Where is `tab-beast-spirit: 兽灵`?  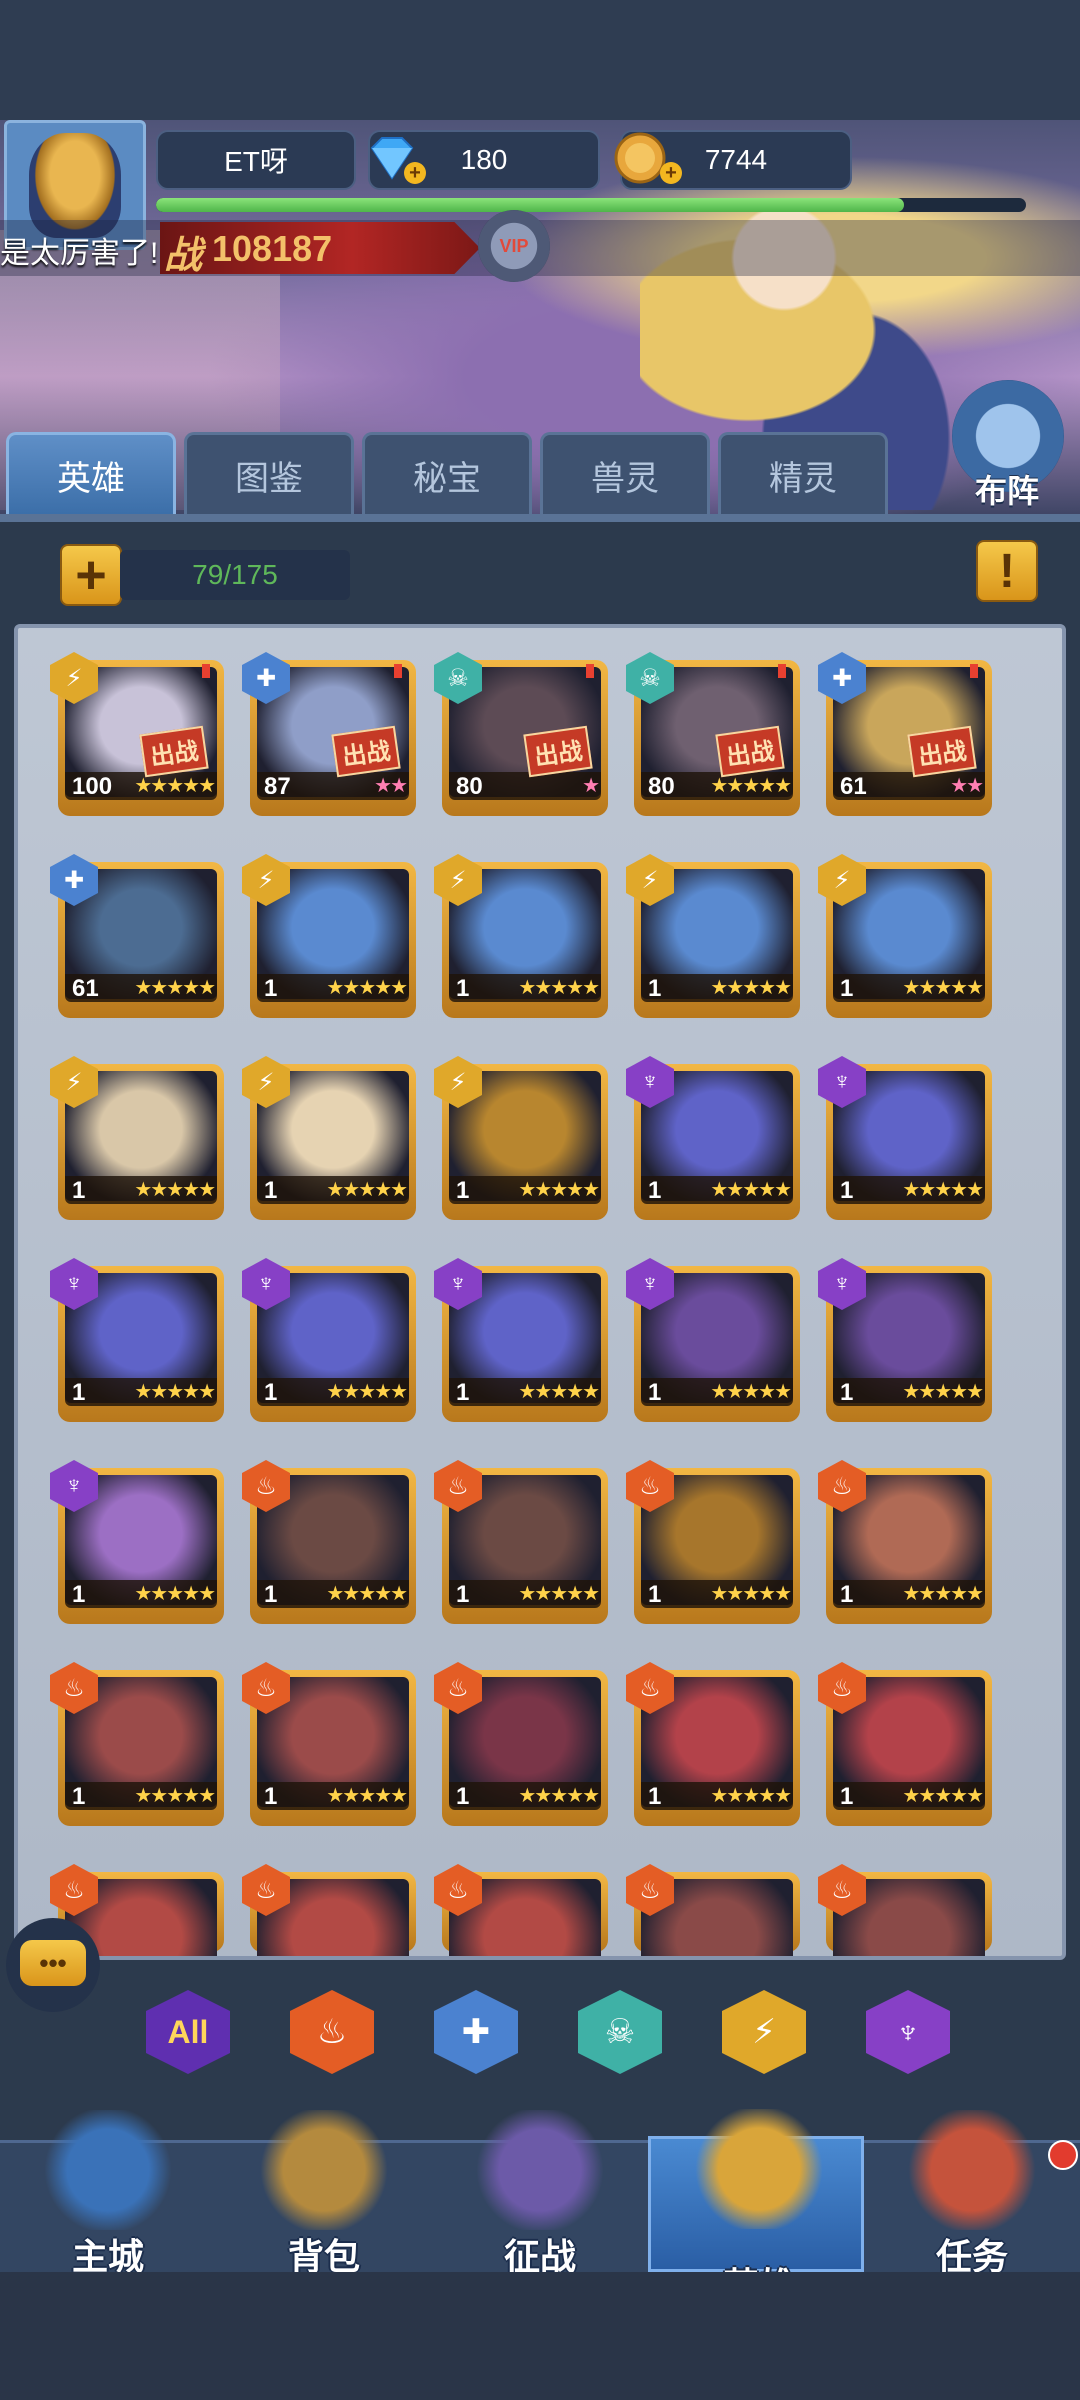
tab-beast-spirit: 兽灵 is located at coordinates (625, 474).